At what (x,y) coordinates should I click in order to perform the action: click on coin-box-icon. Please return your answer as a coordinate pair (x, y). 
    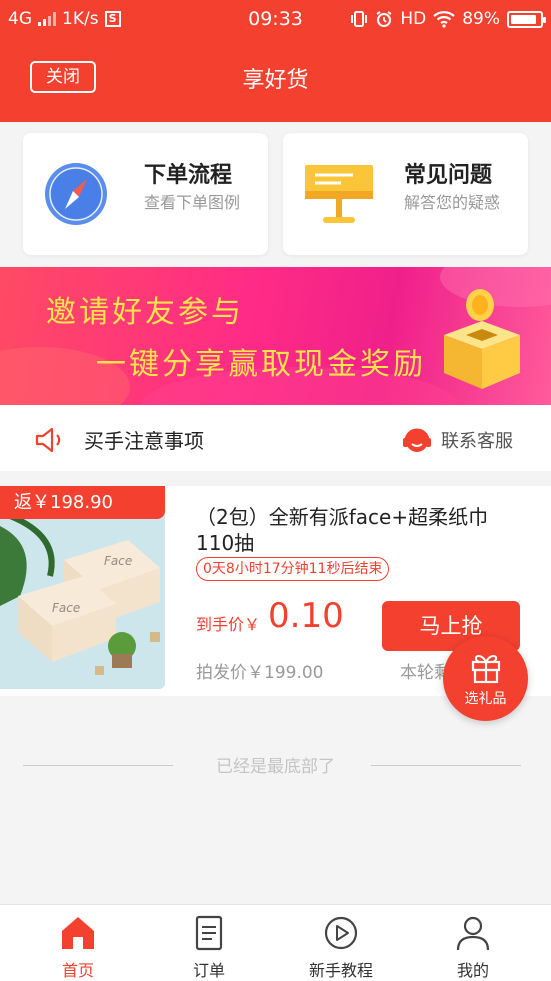
    Looking at the image, I should click on (482, 339).